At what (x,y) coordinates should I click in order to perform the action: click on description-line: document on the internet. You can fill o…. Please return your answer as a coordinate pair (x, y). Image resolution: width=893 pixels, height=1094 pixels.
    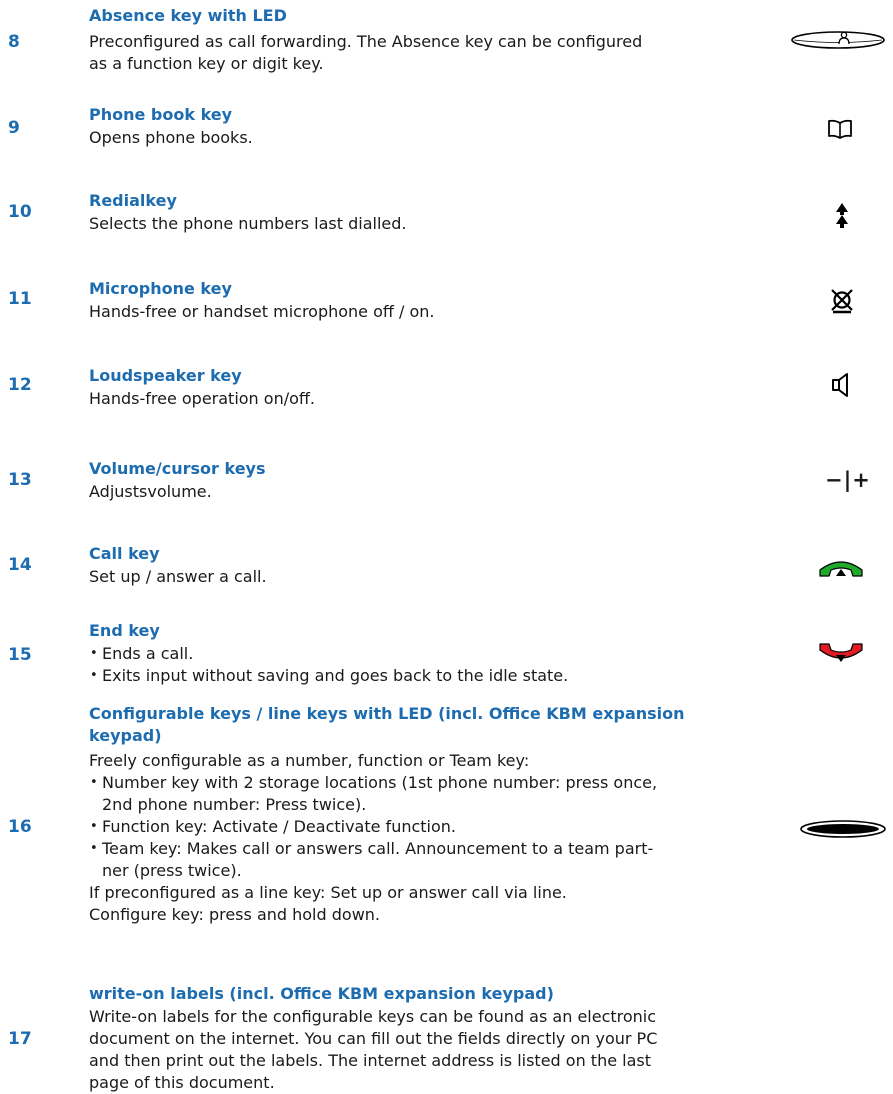
    Looking at the image, I should click on (373, 1038).